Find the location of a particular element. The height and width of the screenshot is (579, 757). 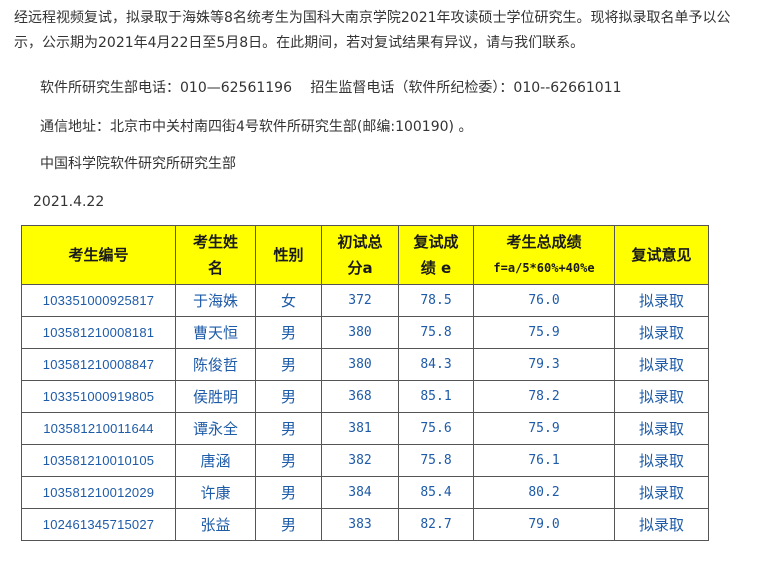

table-row: 103581210010105 唐涵 男 382 75.8 76.1 拟录取 is located at coordinates (365, 460).